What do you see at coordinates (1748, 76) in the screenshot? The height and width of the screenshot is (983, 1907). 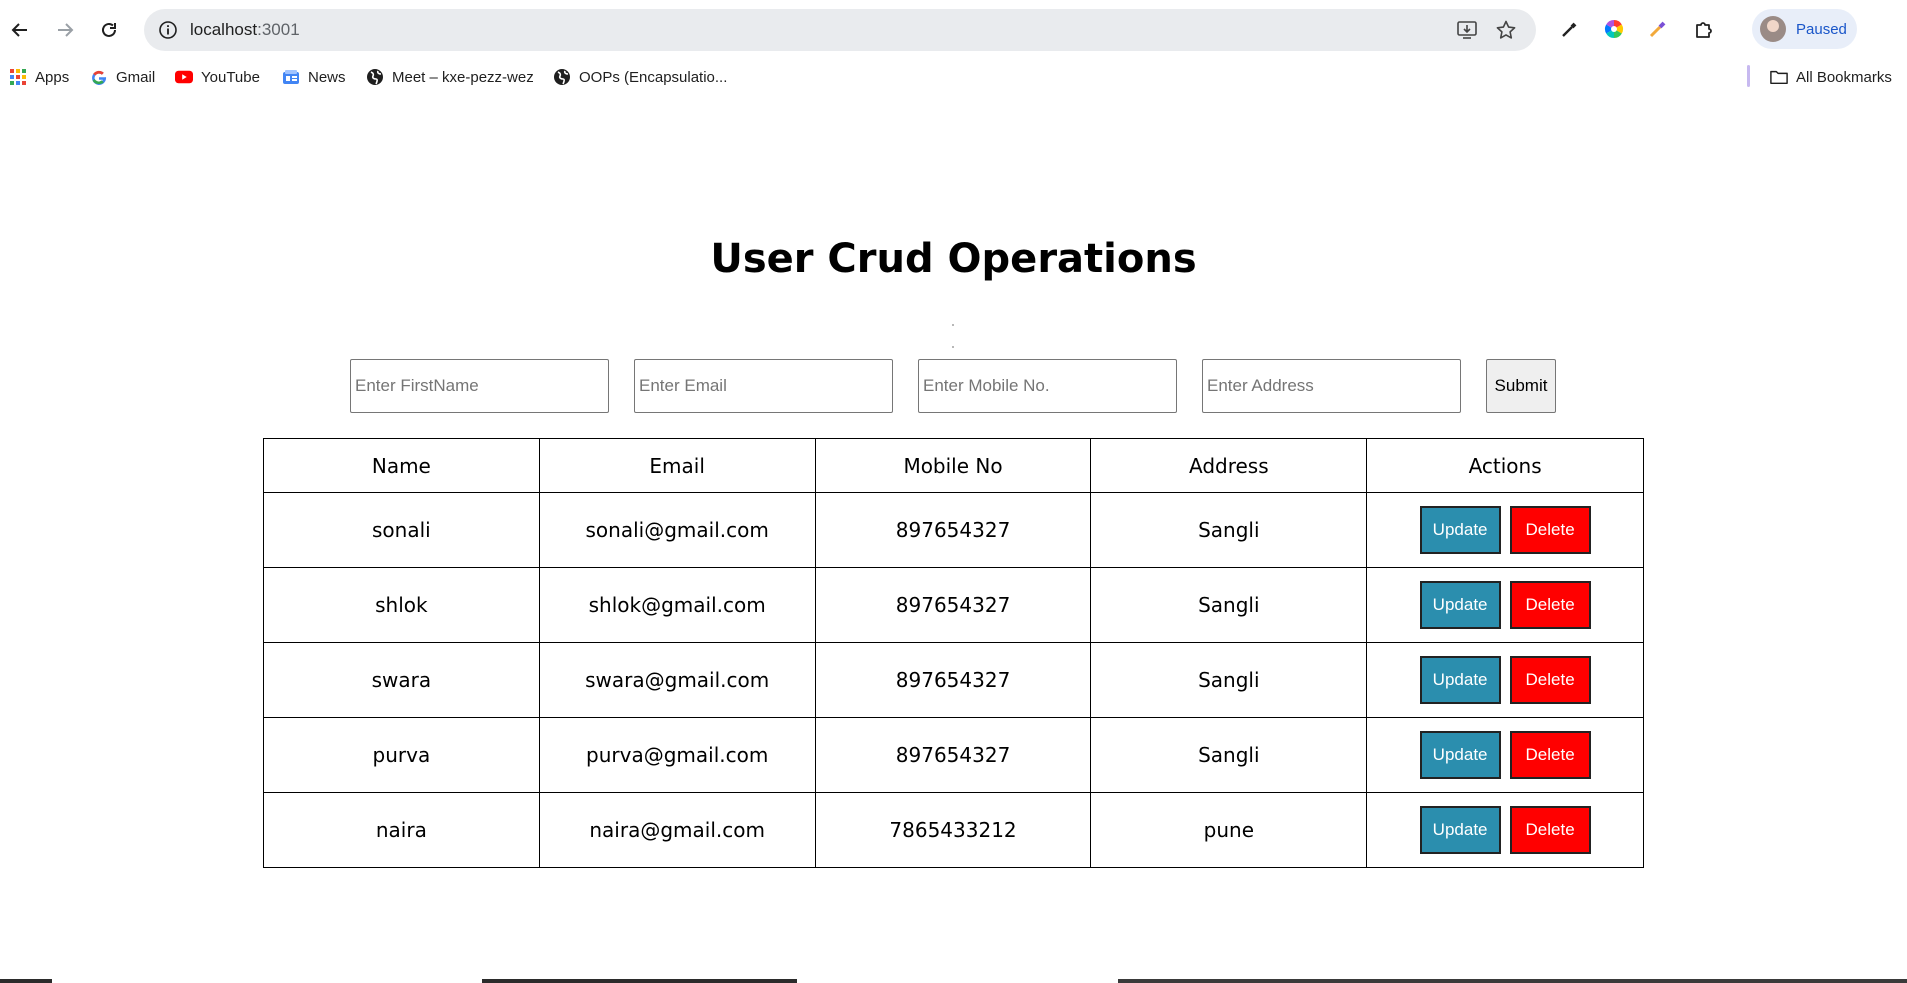 I see `bookmarks-divider` at bounding box center [1748, 76].